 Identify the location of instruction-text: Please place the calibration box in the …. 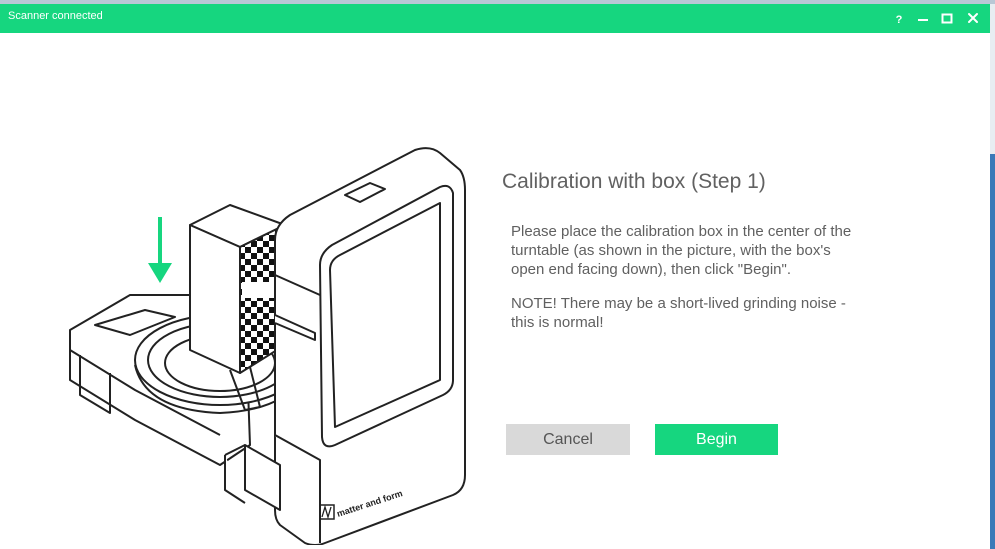
(681, 250).